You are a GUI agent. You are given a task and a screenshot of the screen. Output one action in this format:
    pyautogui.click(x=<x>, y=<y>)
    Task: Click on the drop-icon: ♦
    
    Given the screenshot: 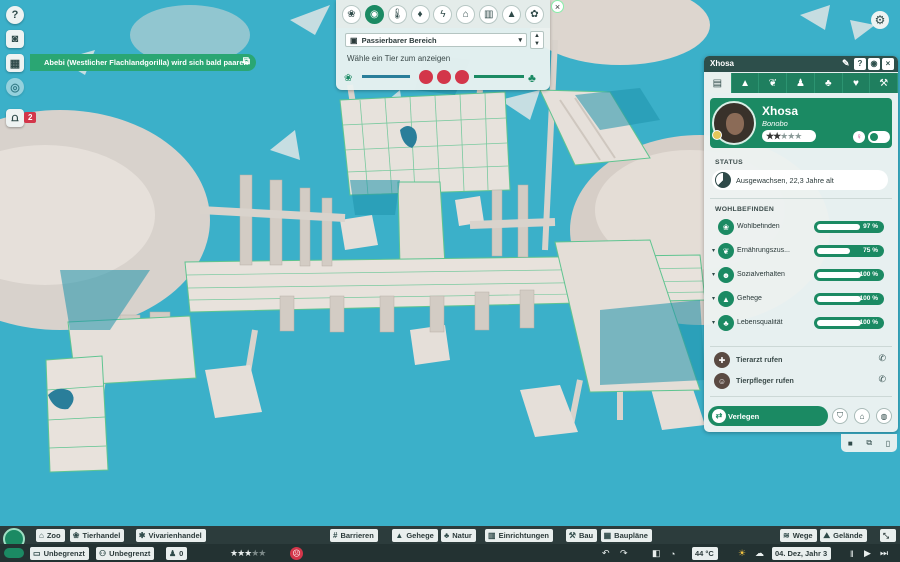 What is the action you would take?
    pyautogui.click(x=420, y=14)
    